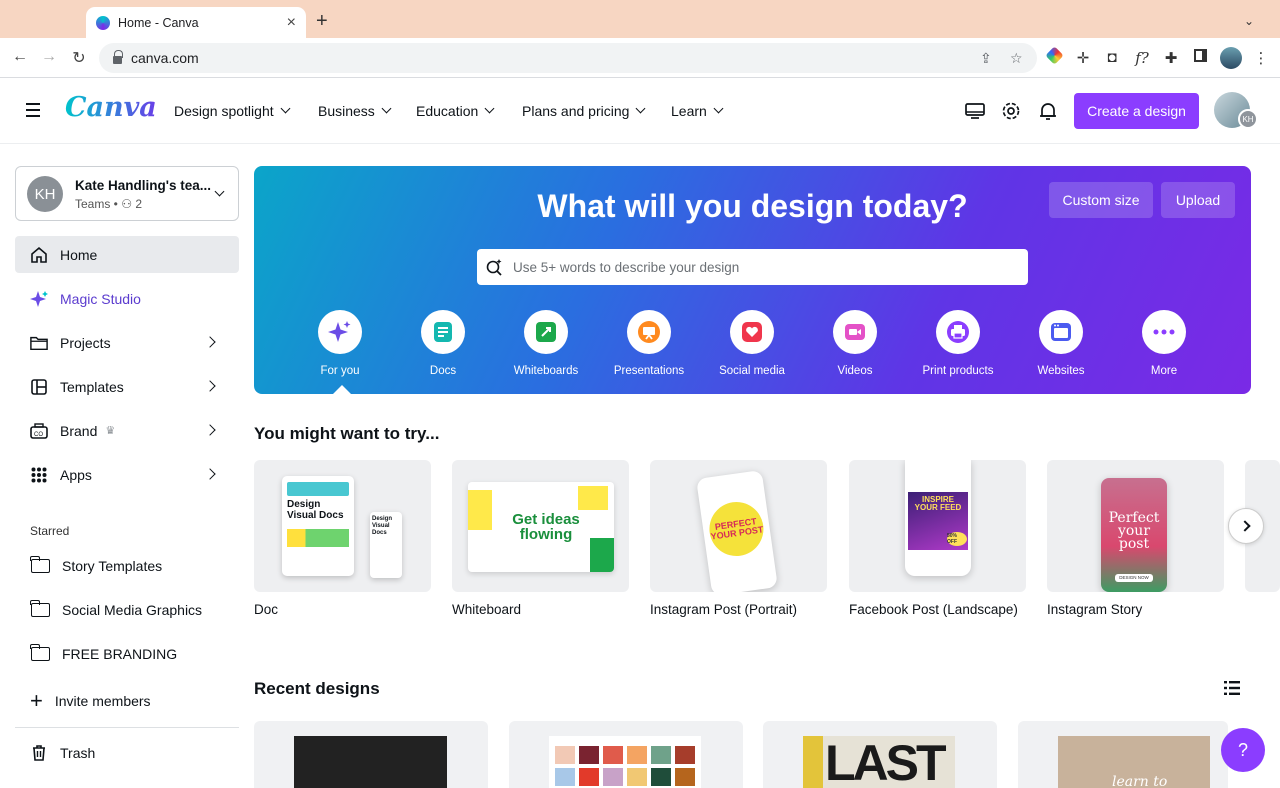 This screenshot has height=788, width=1280. I want to click on help-button: ?, so click(1243, 750).